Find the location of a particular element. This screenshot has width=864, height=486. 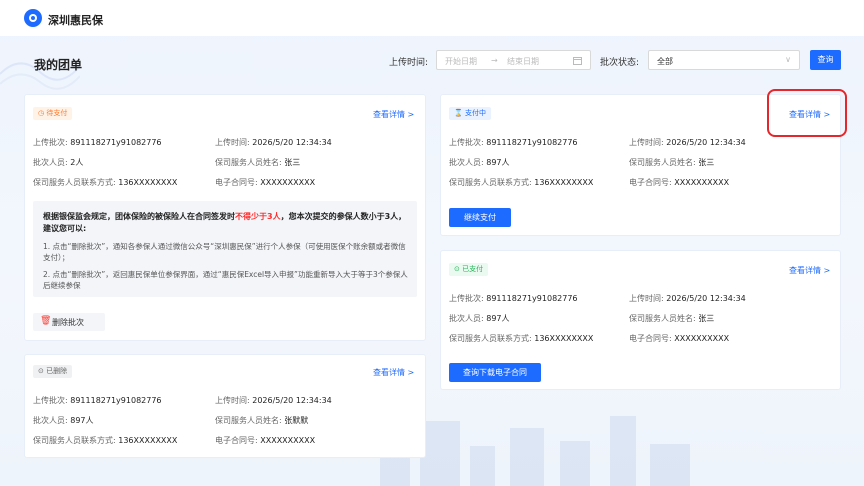

batch-status-label: 批次状态: is located at coordinates (620, 63).